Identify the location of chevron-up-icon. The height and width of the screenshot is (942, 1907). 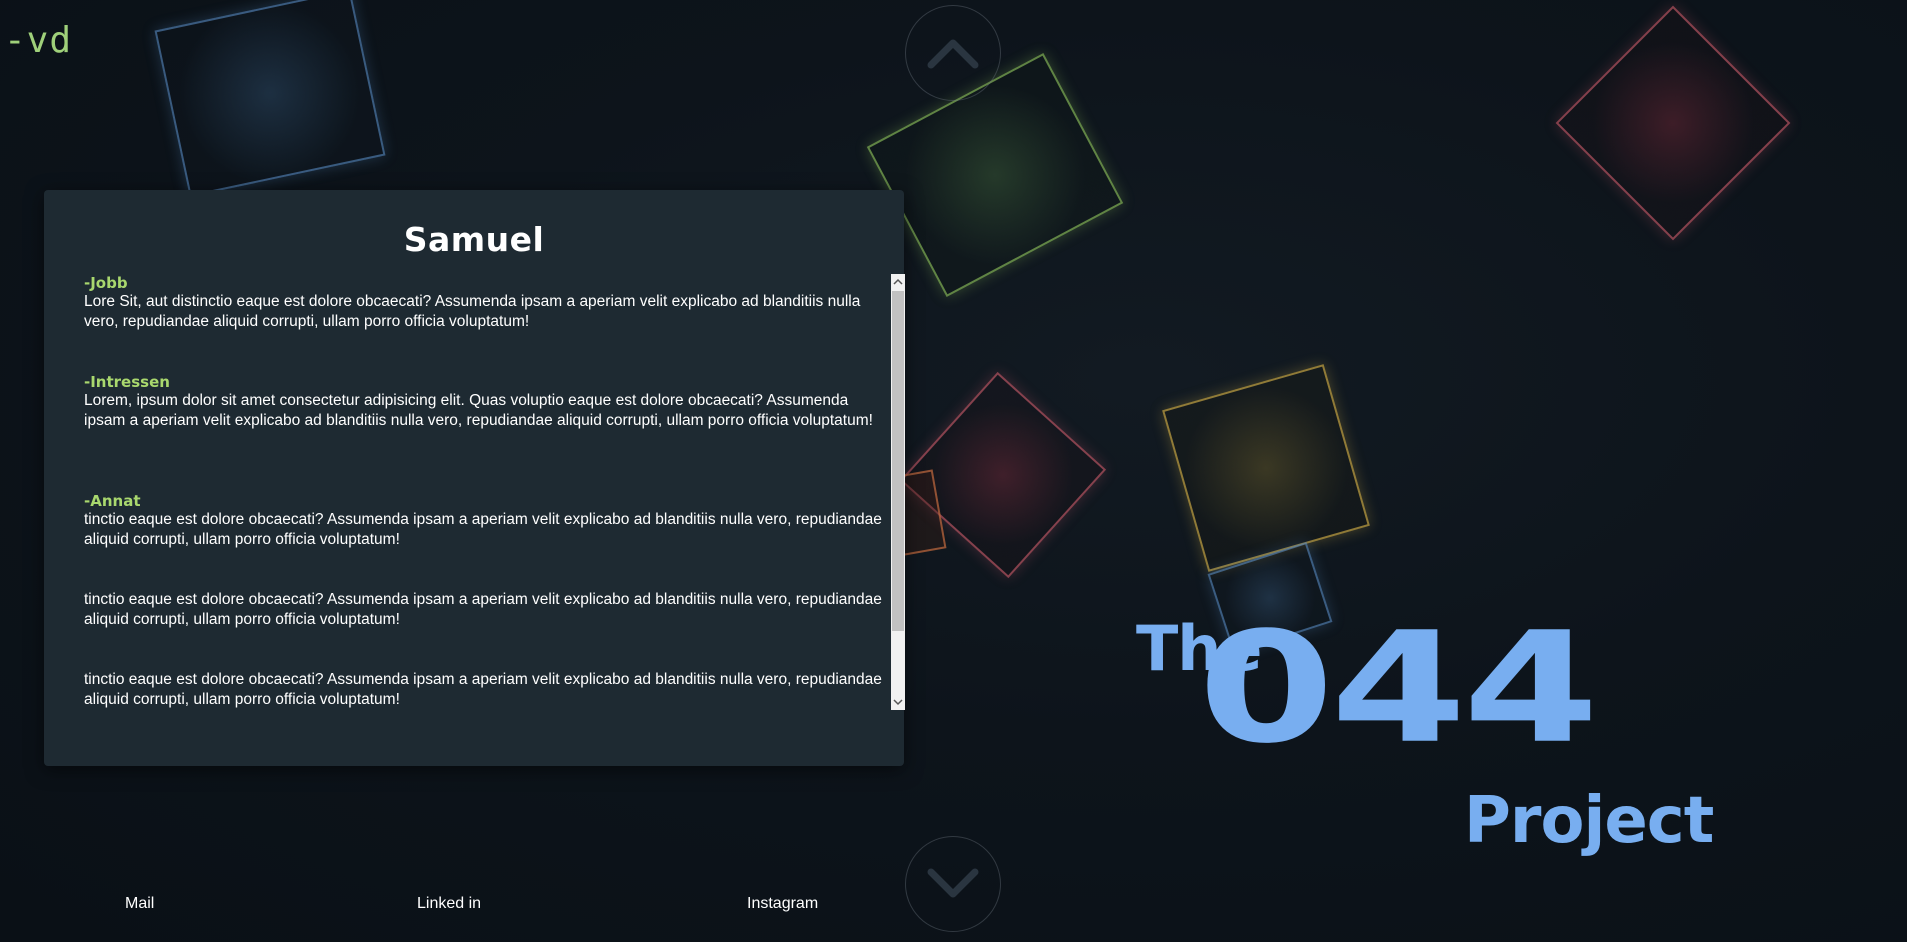
(953, 54).